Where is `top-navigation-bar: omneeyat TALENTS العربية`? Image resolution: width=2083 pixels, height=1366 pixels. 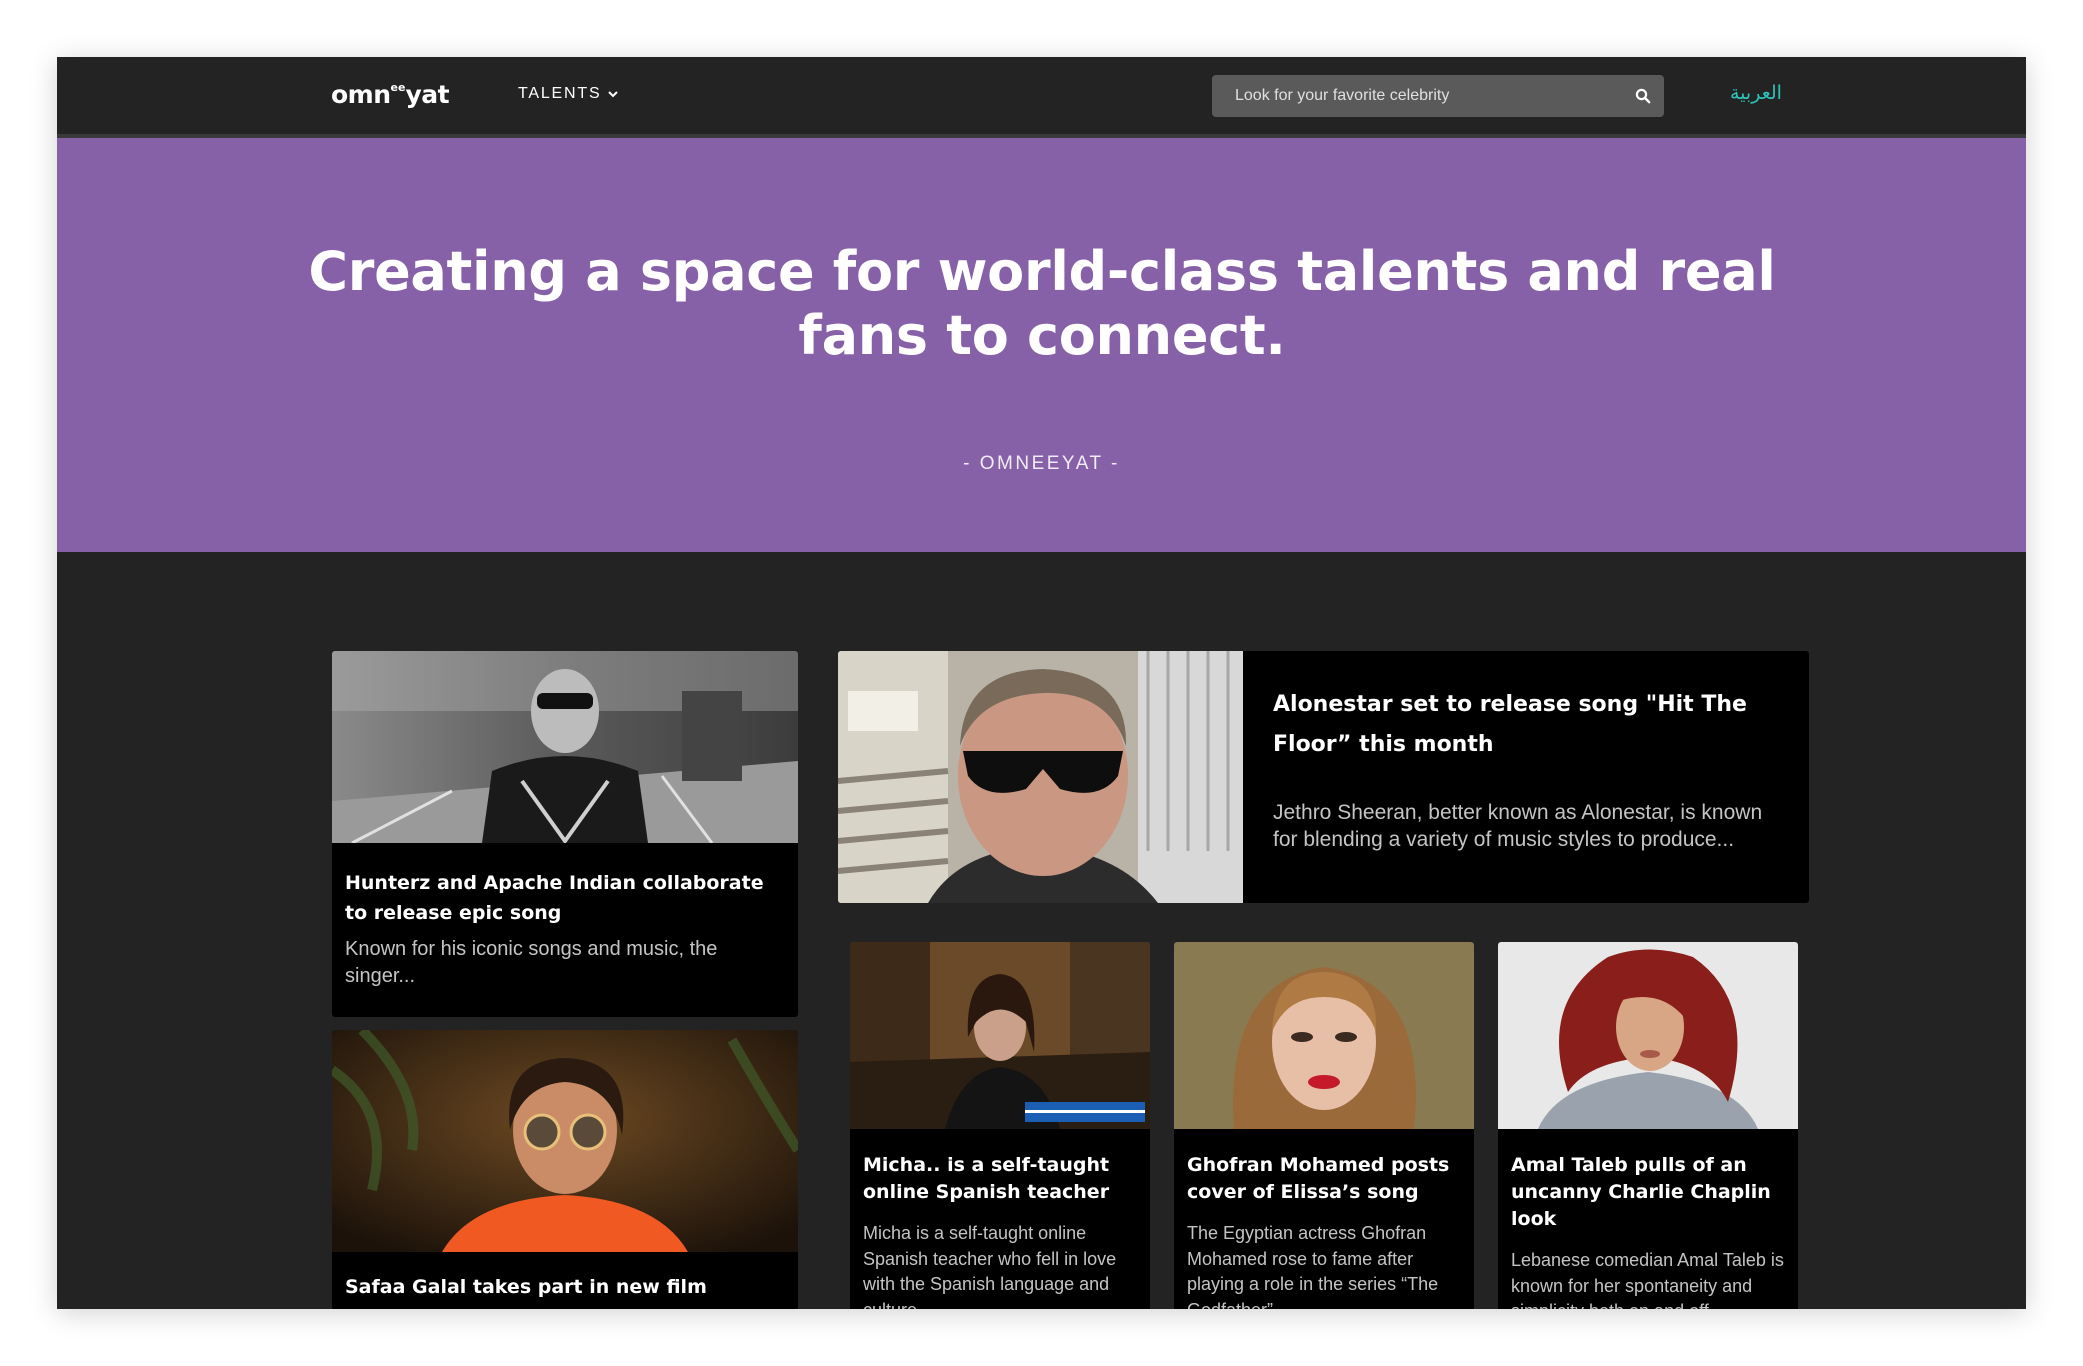 top-navigation-bar: omneeyat TALENTS العربية is located at coordinates (1041, 95).